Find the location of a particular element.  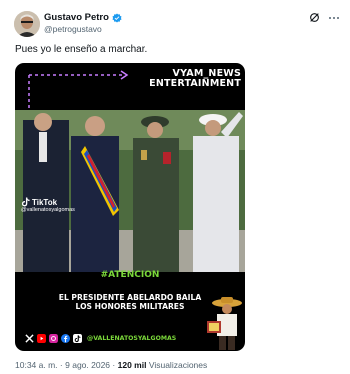

views-count: 120 mil is located at coordinates (132, 365).